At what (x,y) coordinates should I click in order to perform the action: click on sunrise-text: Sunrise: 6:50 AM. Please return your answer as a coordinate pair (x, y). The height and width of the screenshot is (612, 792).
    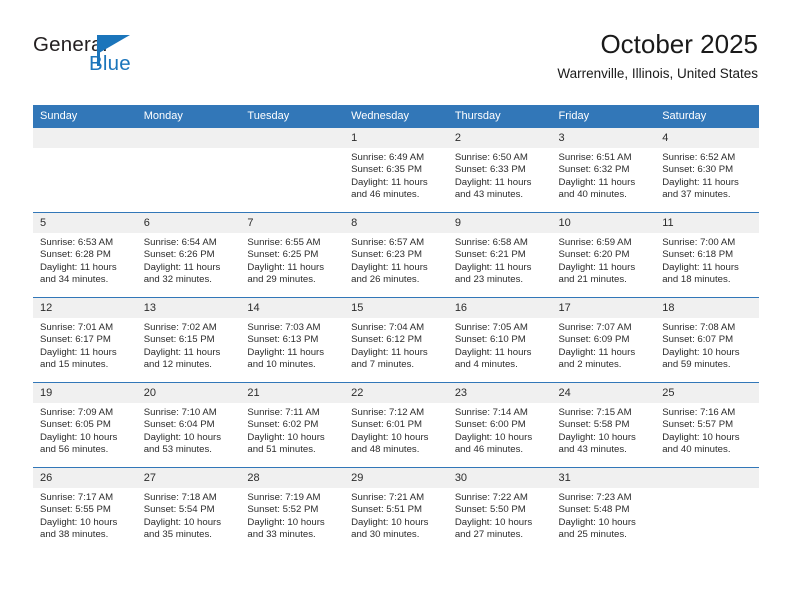
    Looking at the image, I should click on (491, 157).